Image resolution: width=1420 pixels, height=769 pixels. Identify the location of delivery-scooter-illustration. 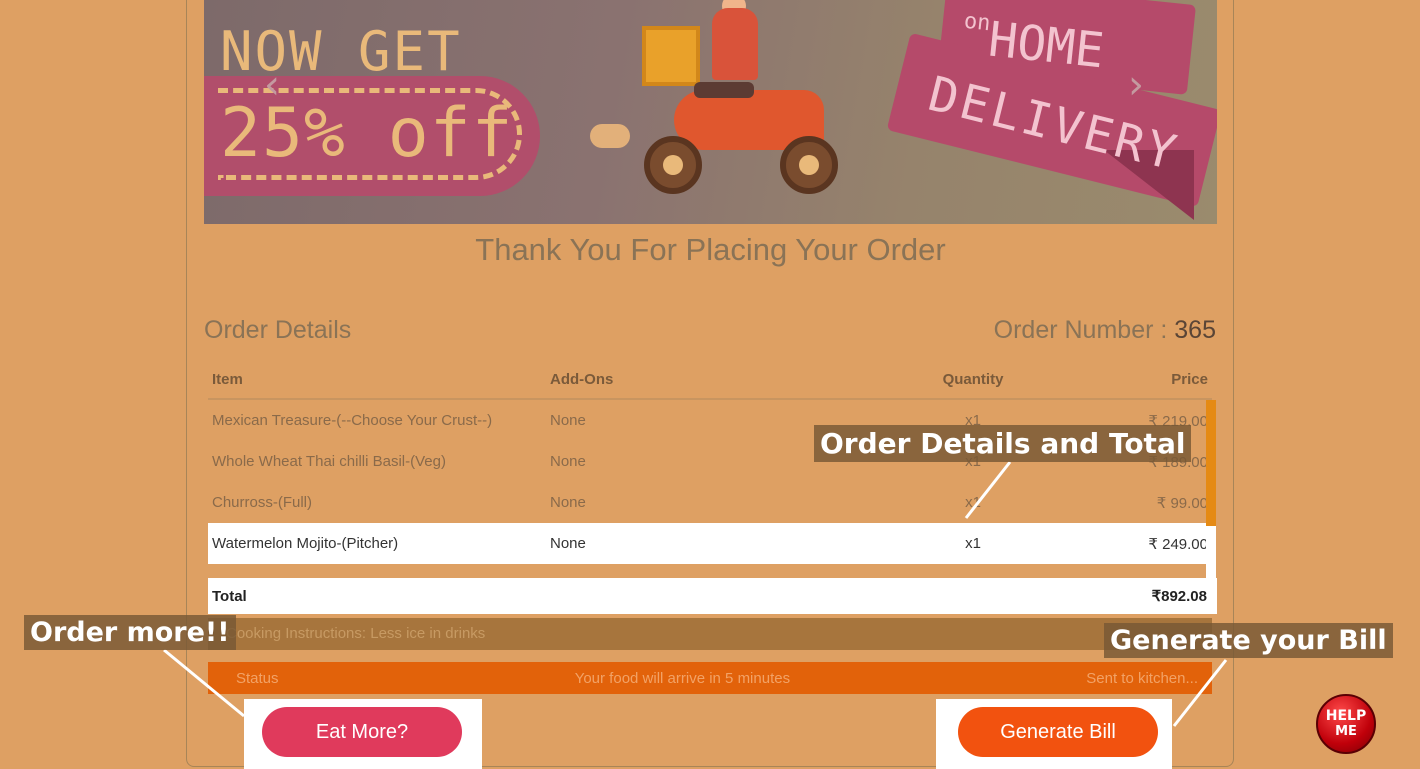
(714, 100).